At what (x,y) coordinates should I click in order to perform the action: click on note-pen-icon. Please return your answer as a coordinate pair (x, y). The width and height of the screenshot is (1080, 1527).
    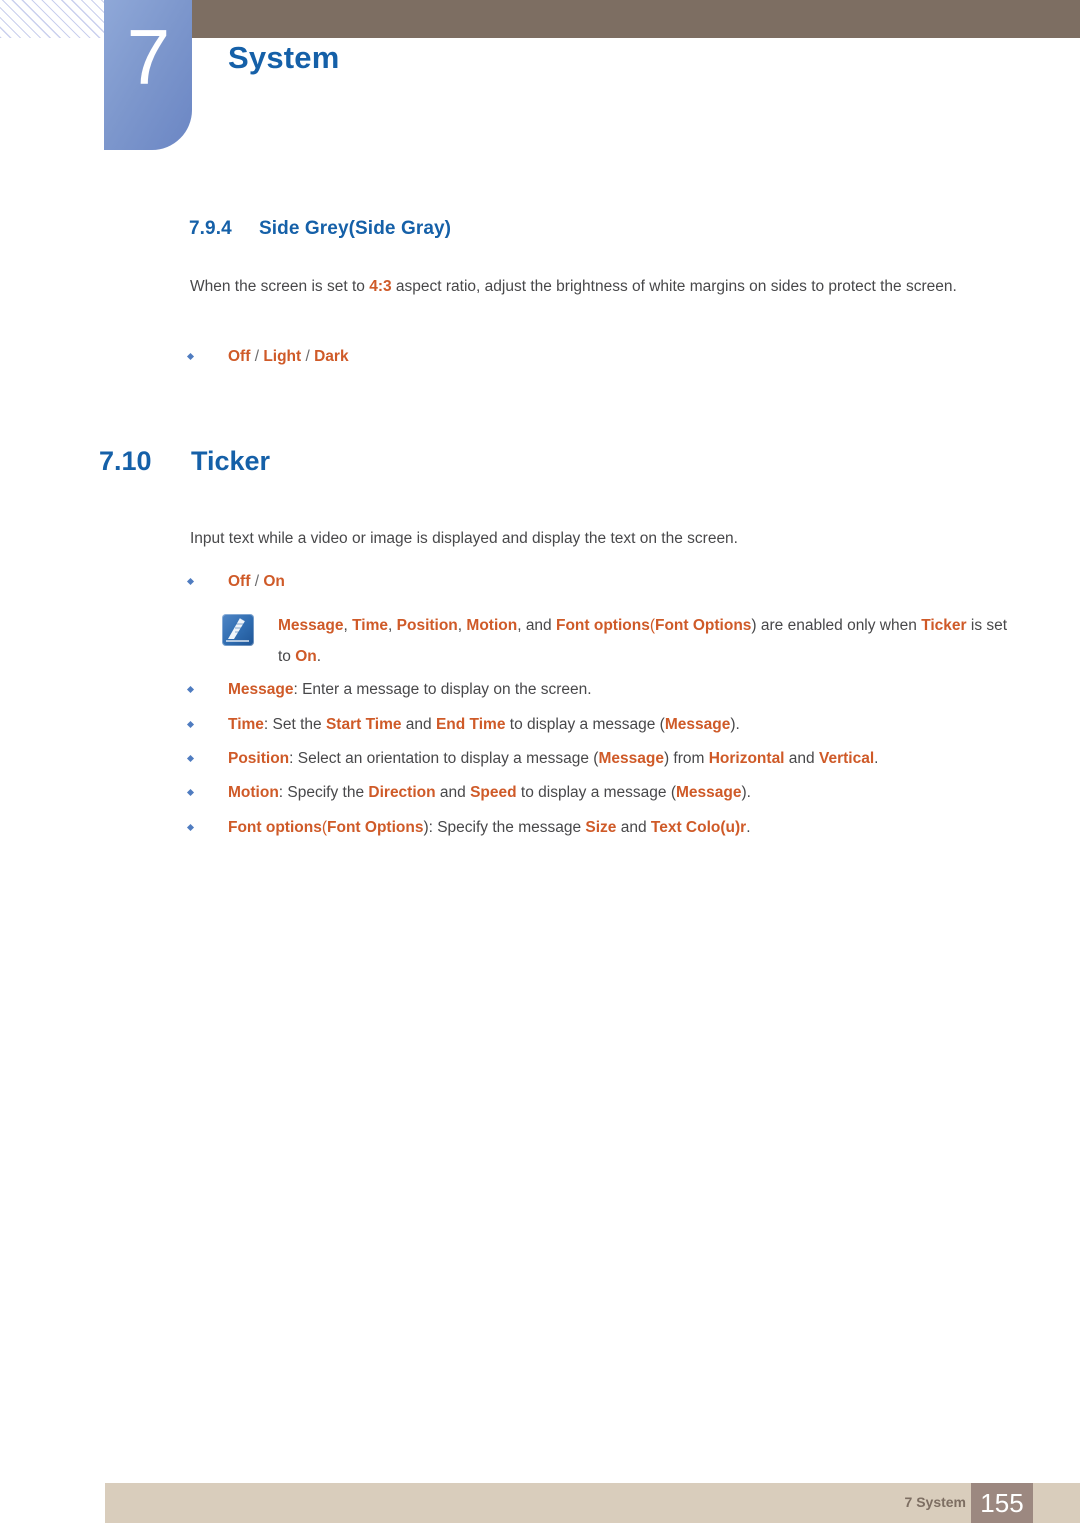
    Looking at the image, I should click on (238, 630).